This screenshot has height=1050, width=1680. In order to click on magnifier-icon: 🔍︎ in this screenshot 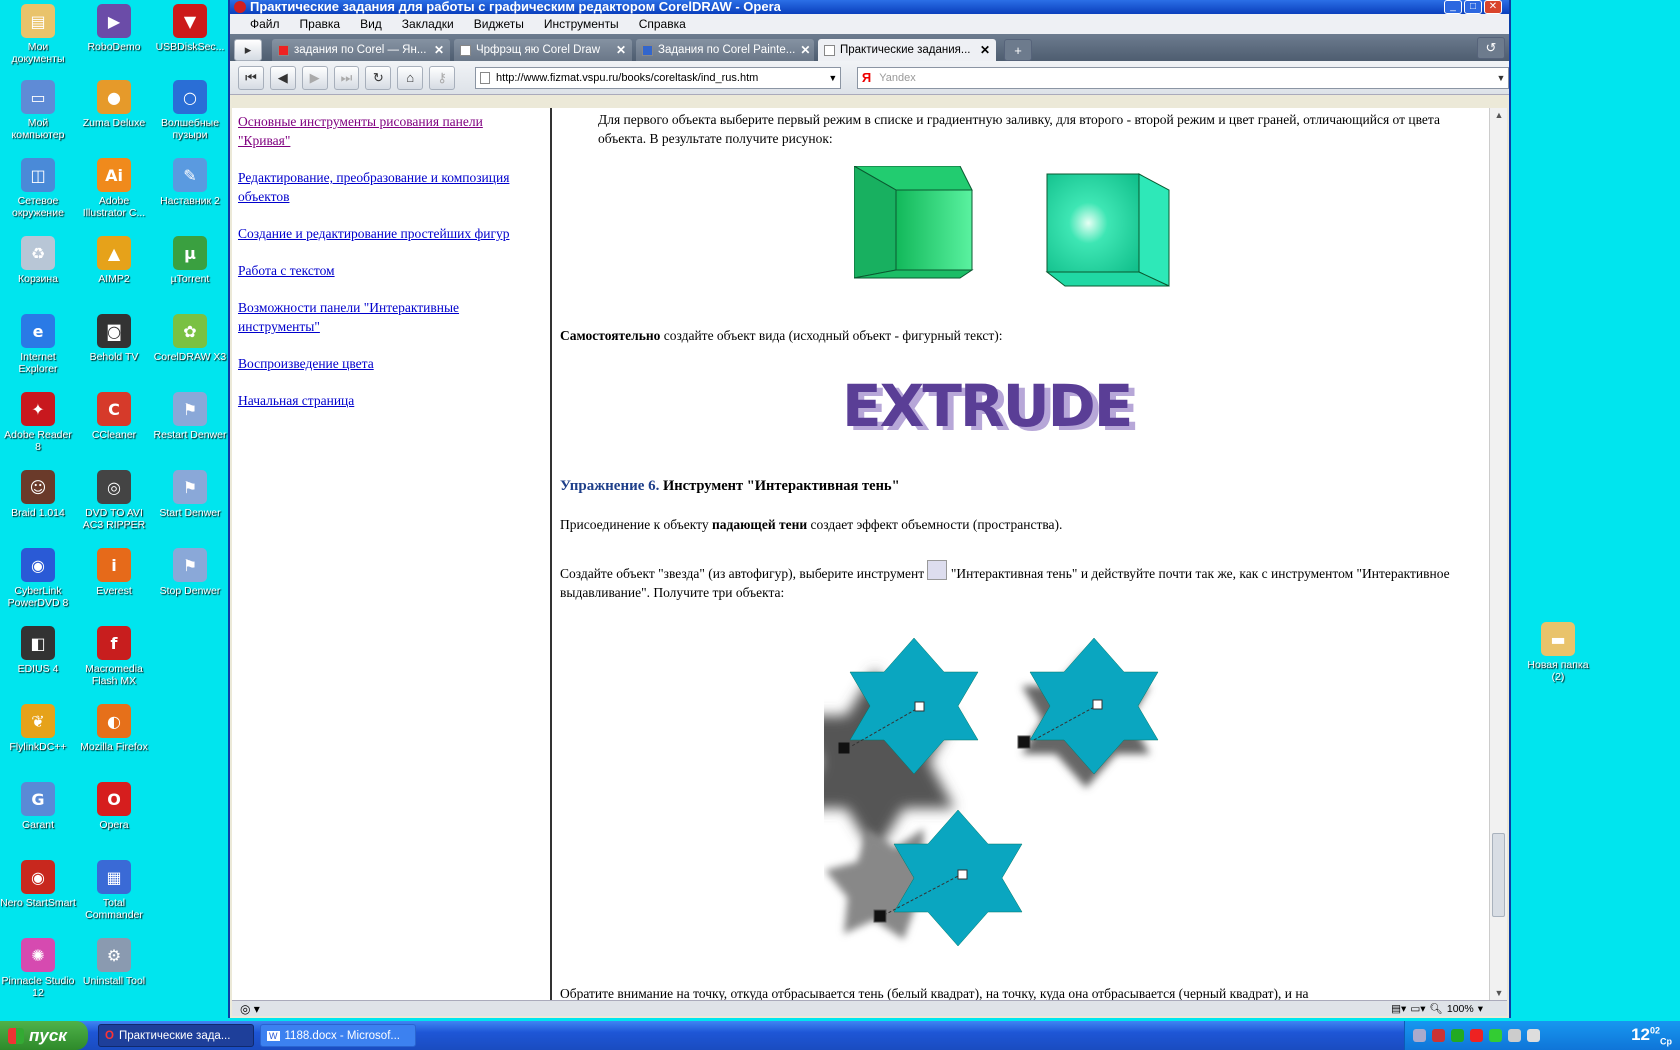, I will do `click(1436, 1009)`.